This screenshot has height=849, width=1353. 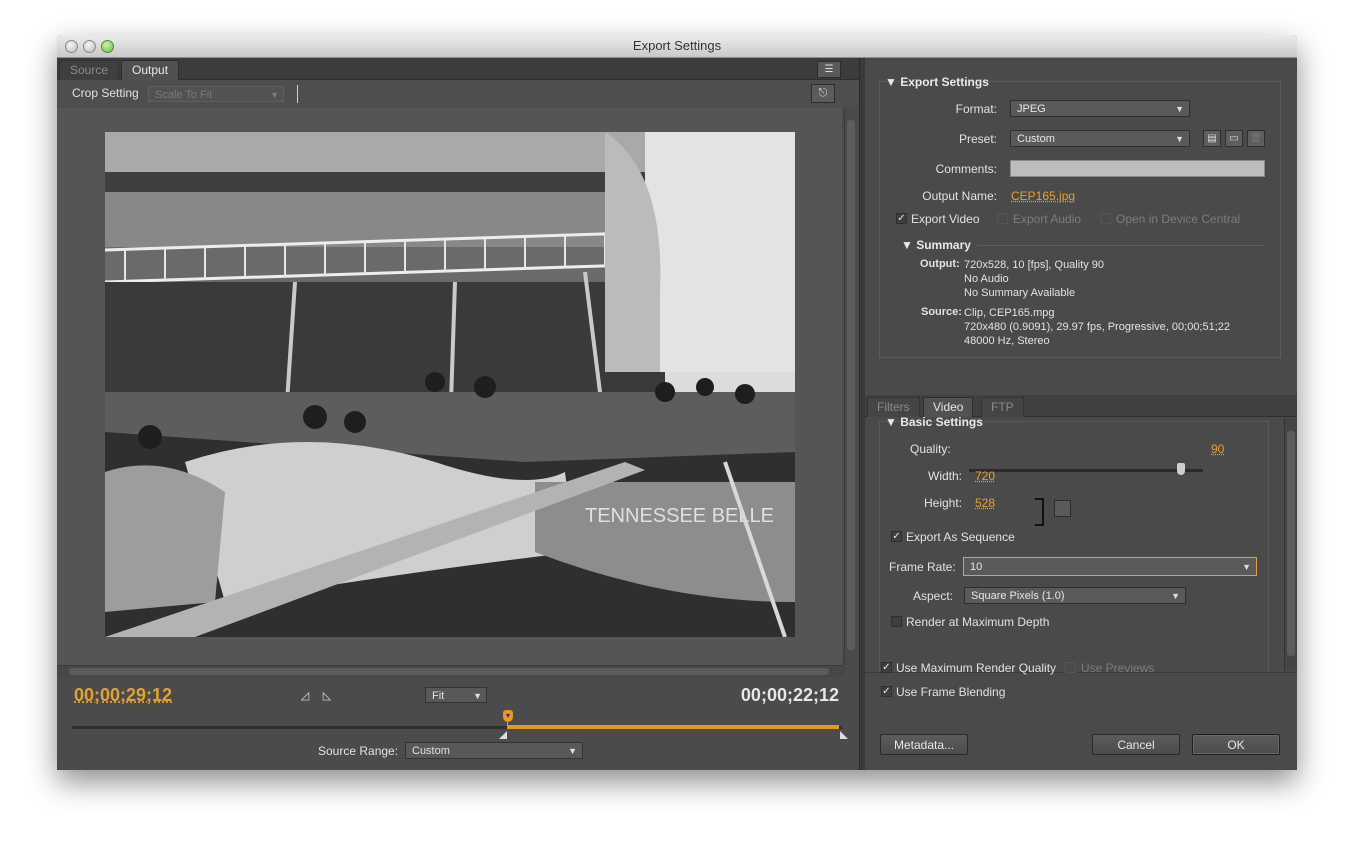 What do you see at coordinates (823, 93) in the screenshot?
I see `crop-tool-icon: ⎋` at bounding box center [823, 93].